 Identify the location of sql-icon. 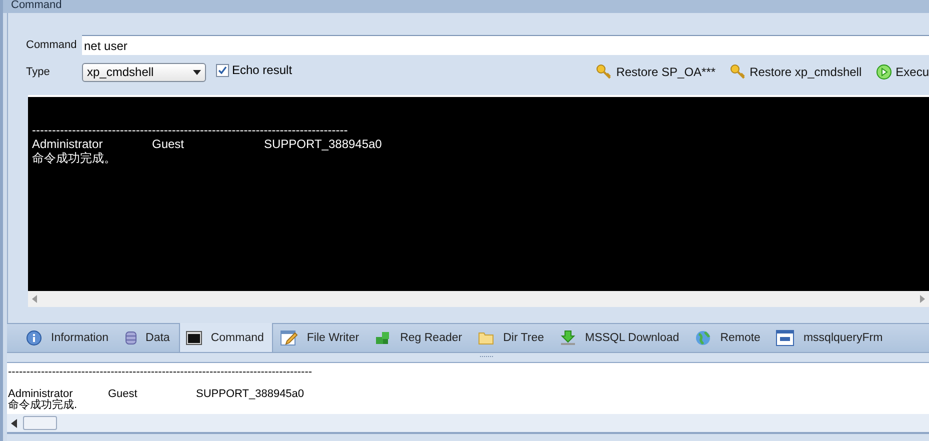
(785, 338).